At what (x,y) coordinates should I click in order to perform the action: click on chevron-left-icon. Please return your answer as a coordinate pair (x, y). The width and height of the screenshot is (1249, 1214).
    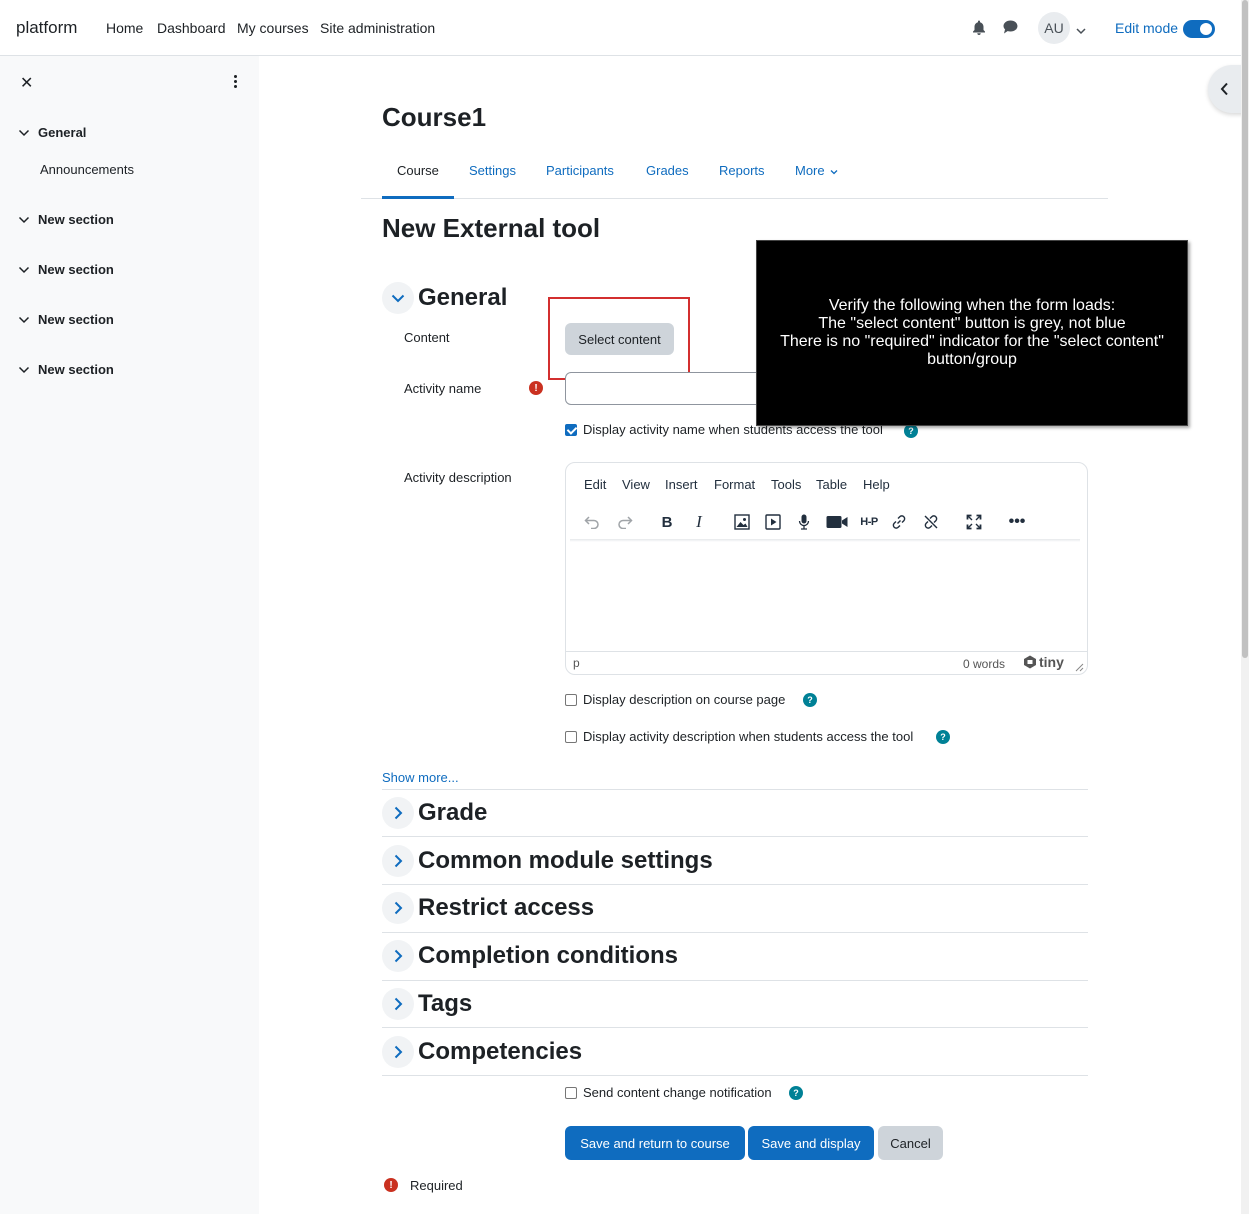
    Looking at the image, I should click on (1224, 89).